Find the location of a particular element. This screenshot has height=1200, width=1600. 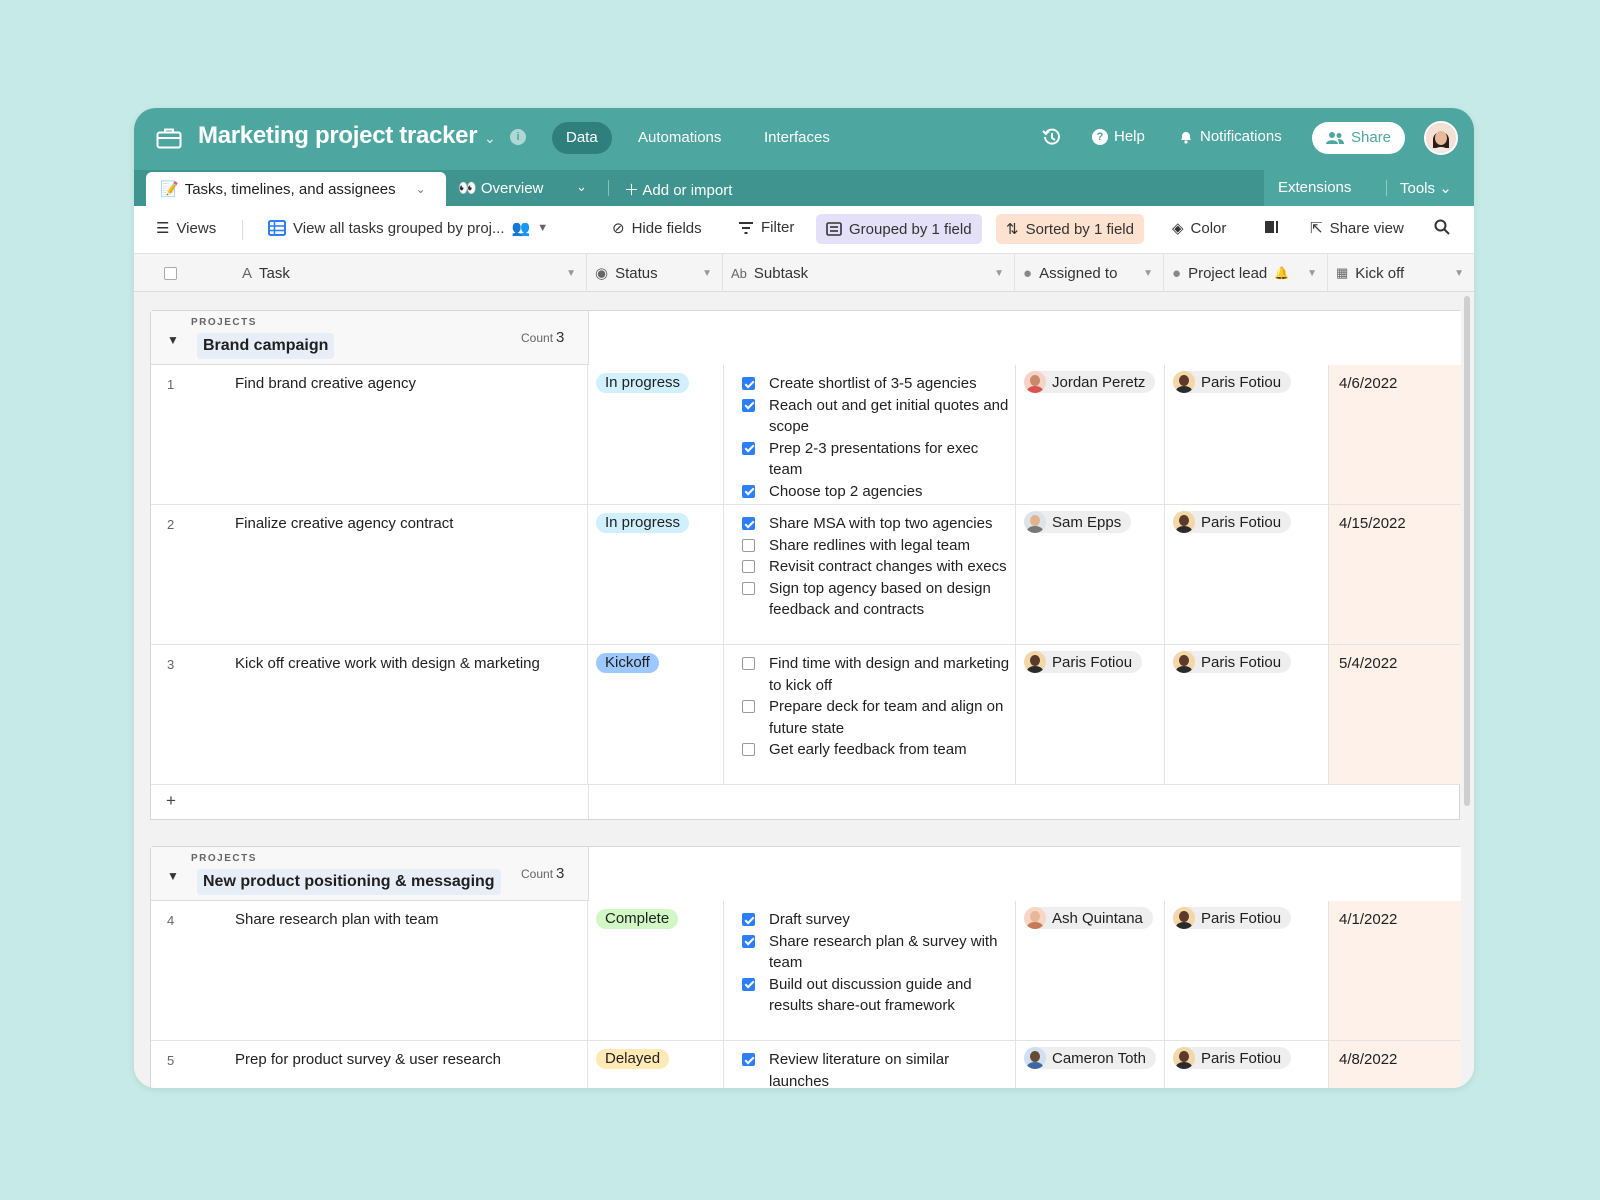

help-button: ? Help is located at coordinates (1118, 136).